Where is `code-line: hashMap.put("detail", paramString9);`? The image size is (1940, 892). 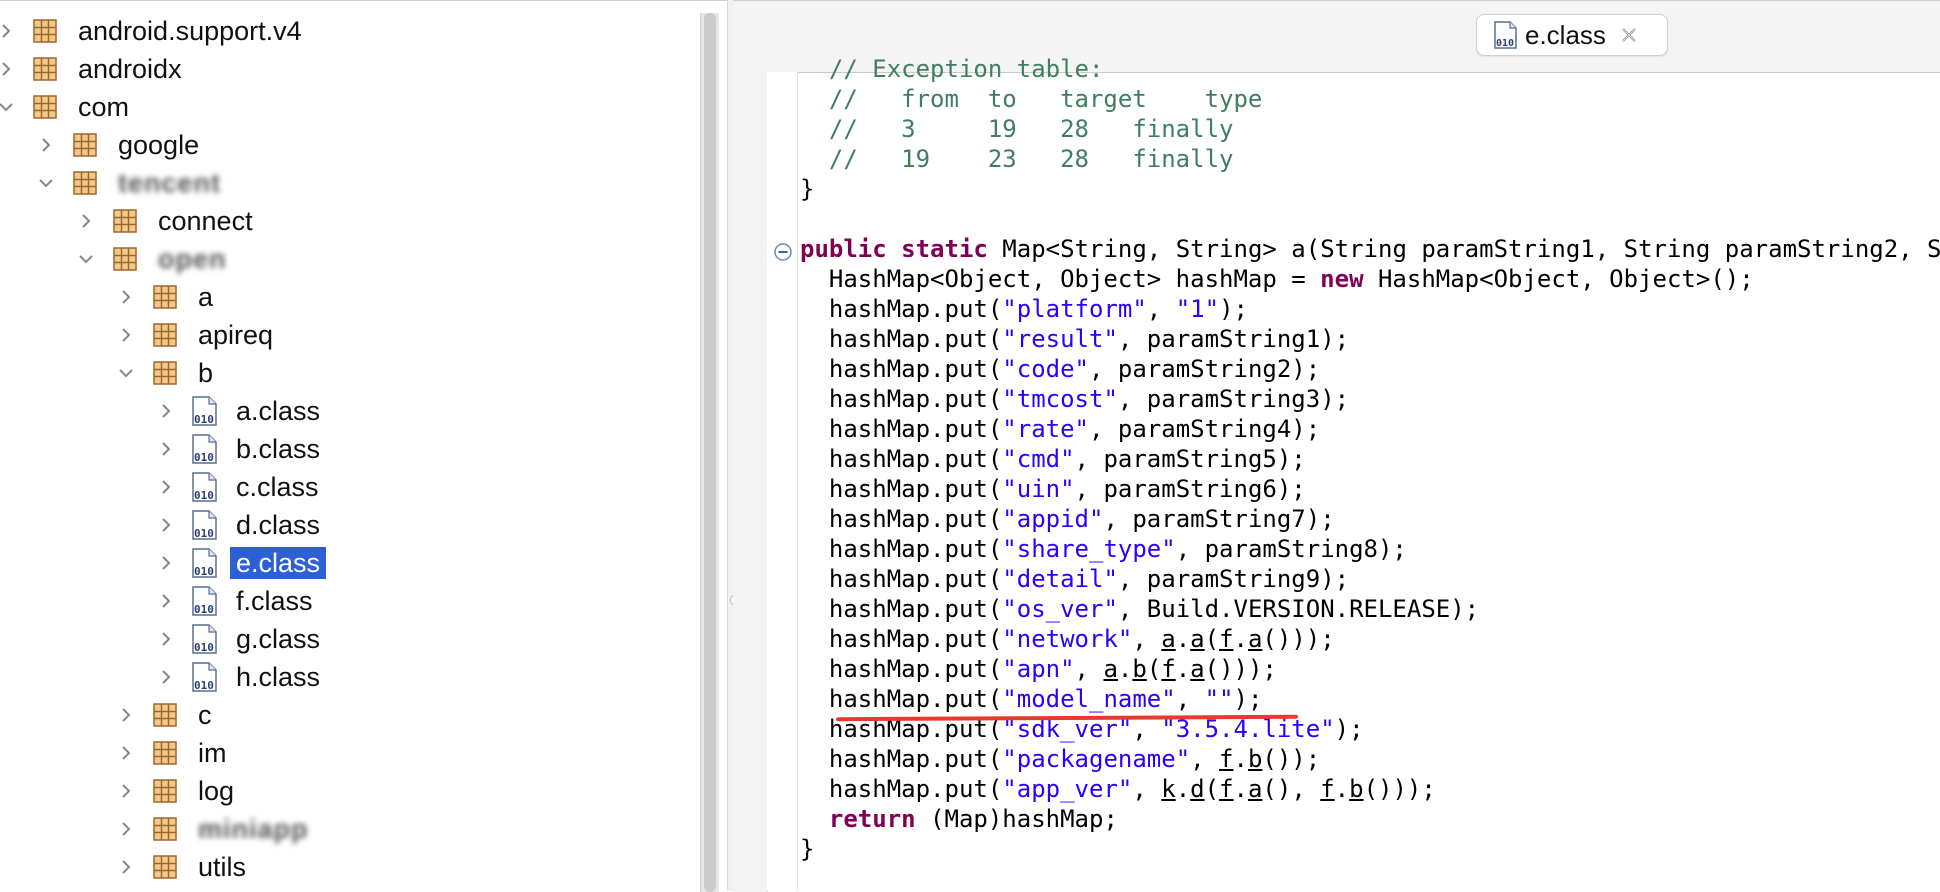
code-line: hashMap.put("detail", paramString9); is located at coordinates (1075, 579).